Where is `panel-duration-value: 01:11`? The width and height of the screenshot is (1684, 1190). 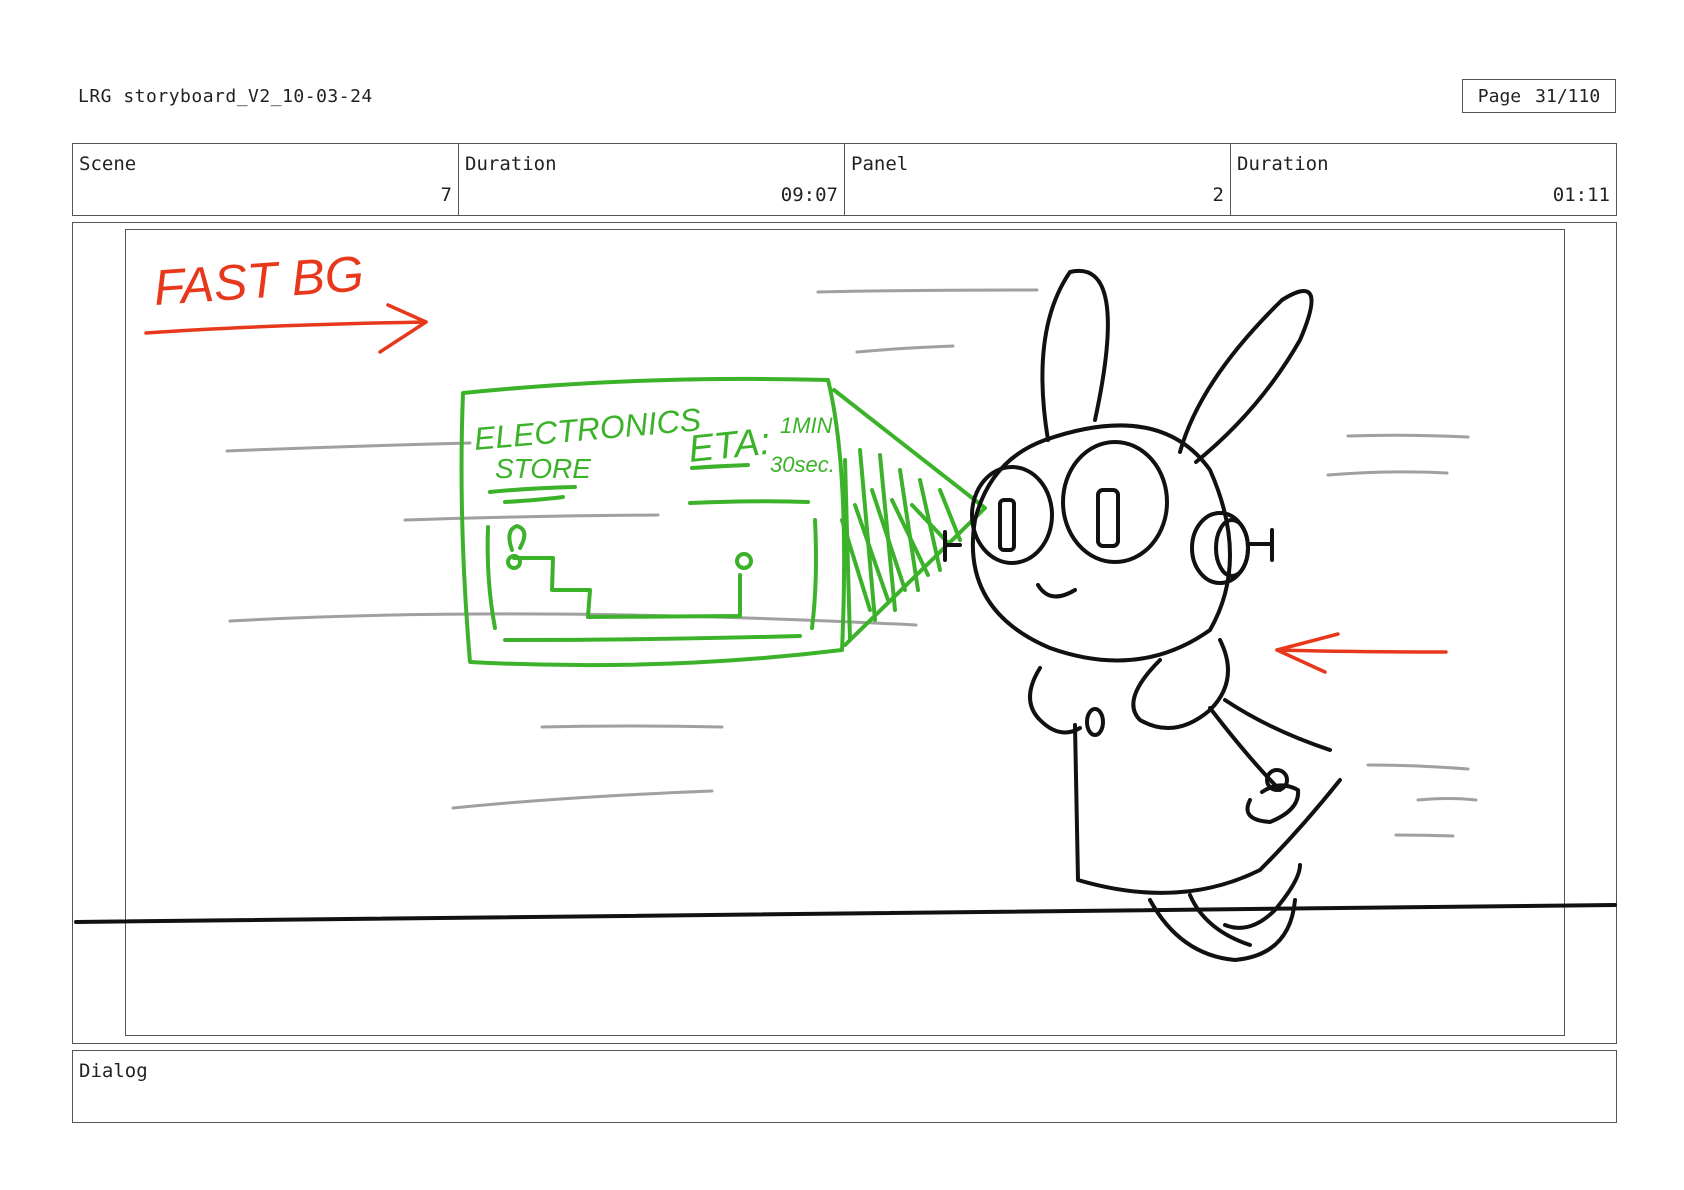
panel-duration-value: 01:11 is located at coordinates (1581, 195).